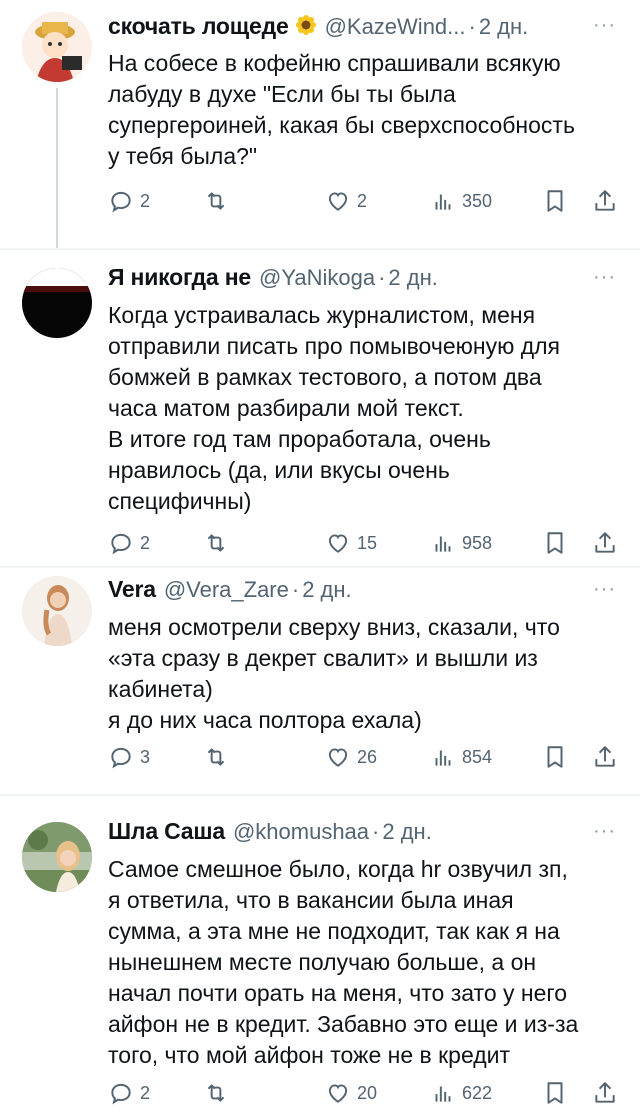 This screenshot has height=1117, width=640. I want to click on display-name: скочать лощеде, so click(198, 26).